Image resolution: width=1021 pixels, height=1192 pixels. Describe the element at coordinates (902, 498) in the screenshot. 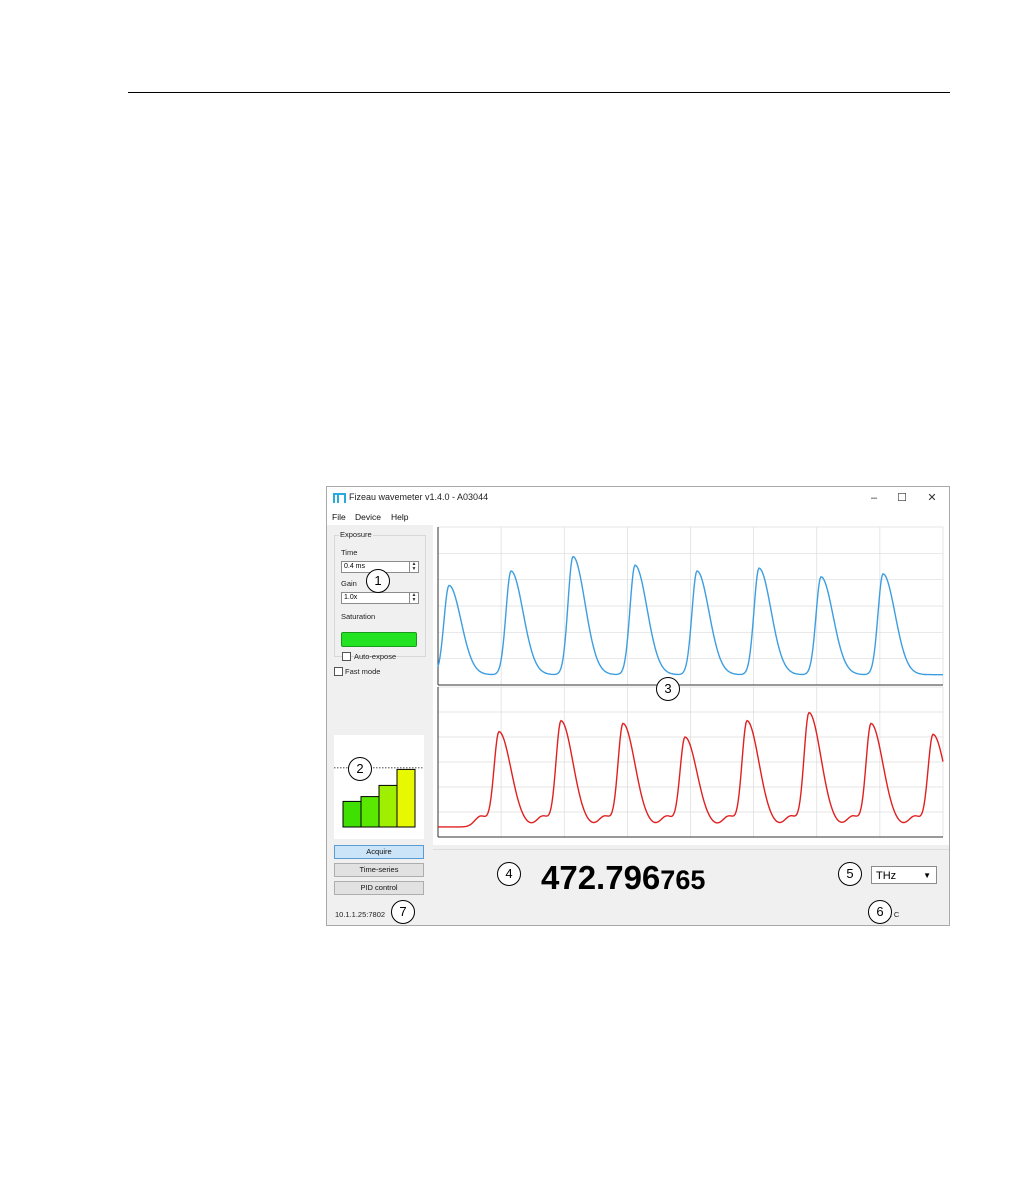

I see `maximize-button: ☐` at that location.